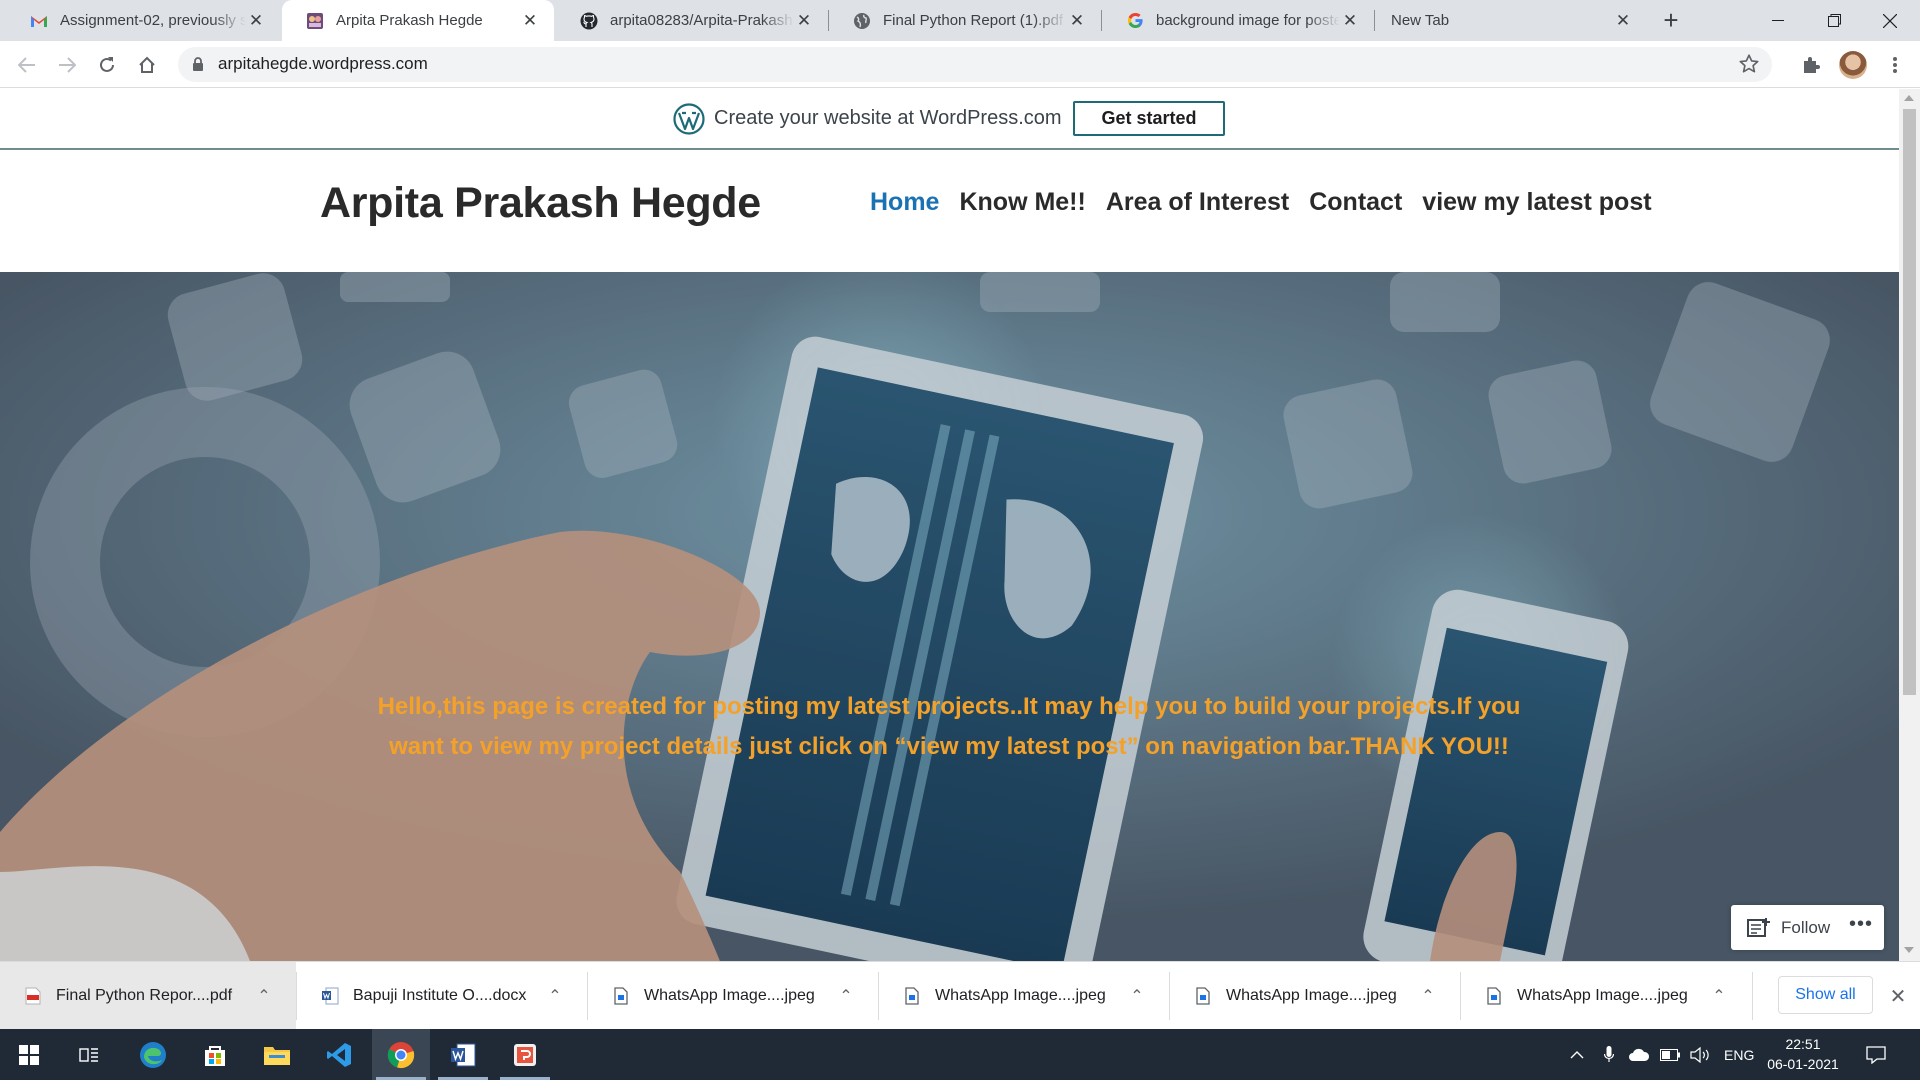 This screenshot has width=1920, height=1080. Describe the element at coordinates (540, 203) in the screenshot. I see `site-title: Arpita Prakash Hegde` at that location.